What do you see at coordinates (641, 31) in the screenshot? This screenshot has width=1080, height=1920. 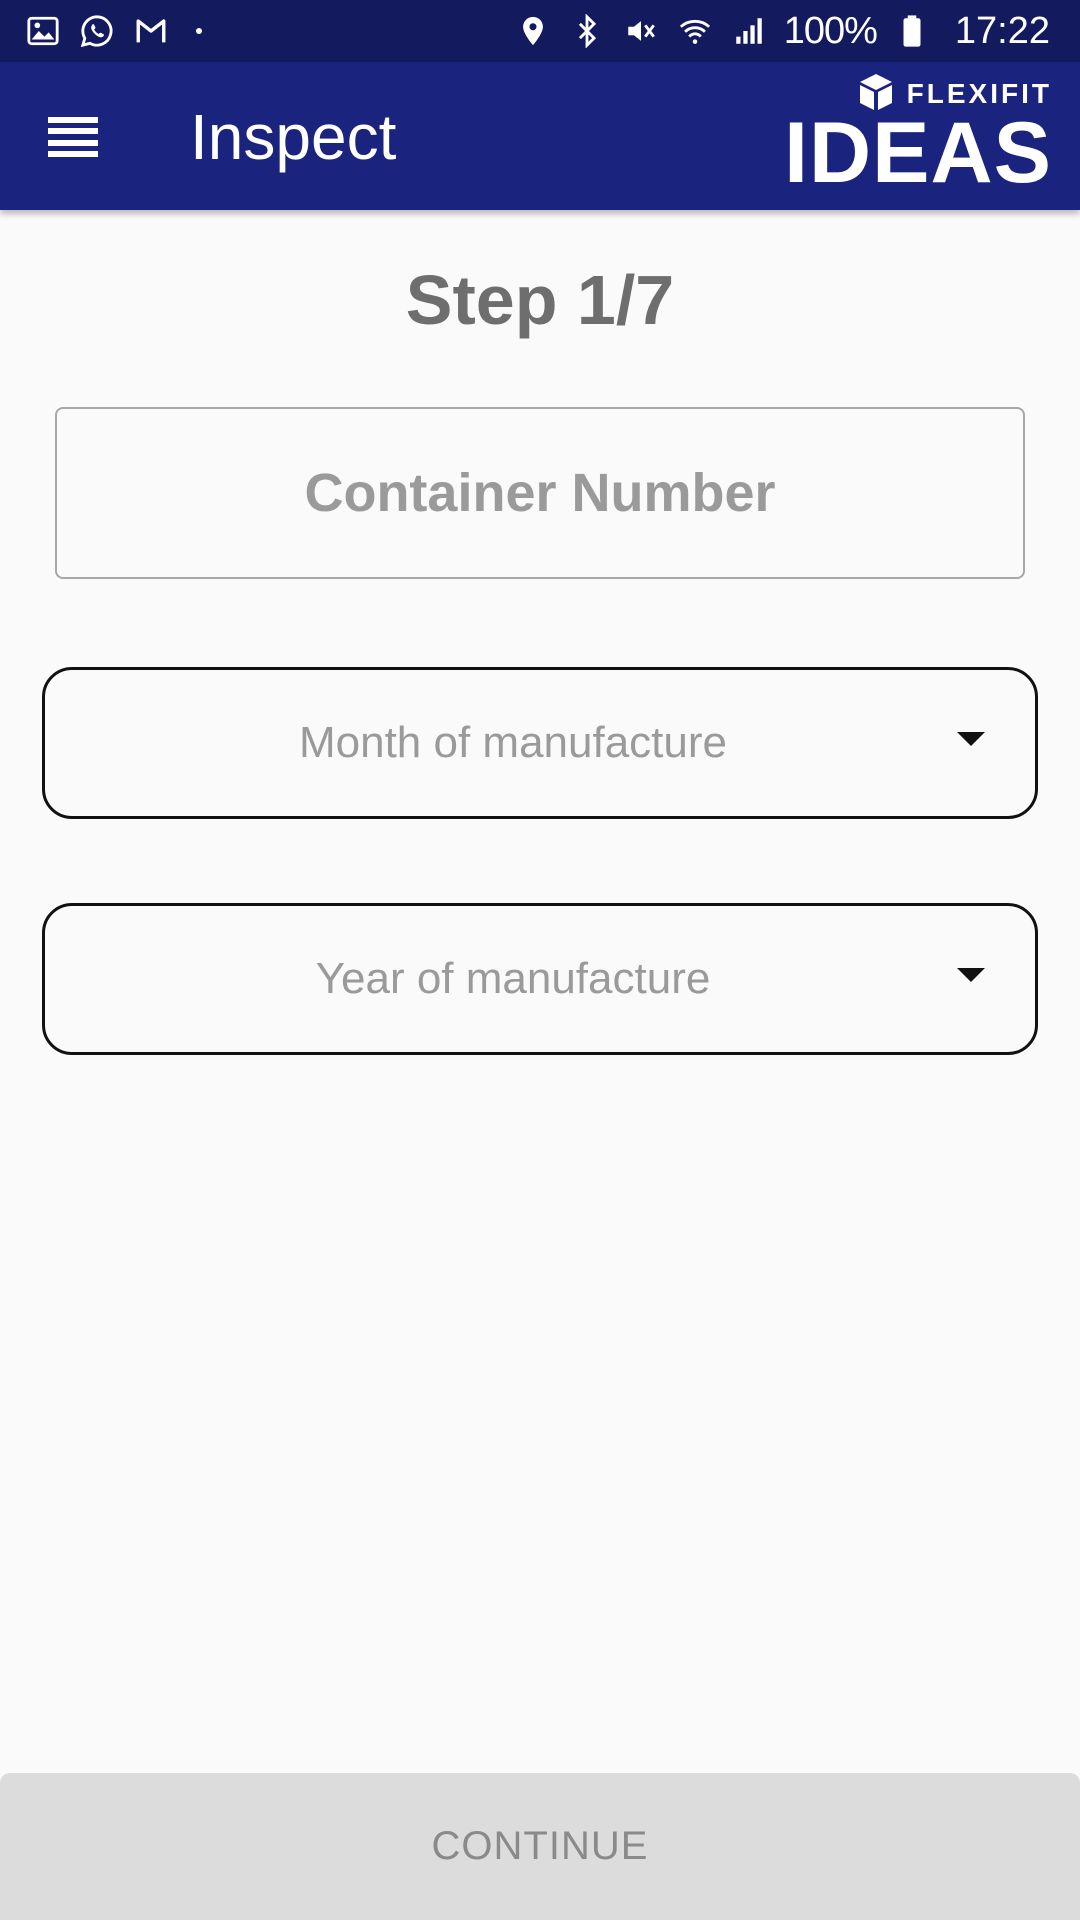 I see `mute-vibrate-icon` at bounding box center [641, 31].